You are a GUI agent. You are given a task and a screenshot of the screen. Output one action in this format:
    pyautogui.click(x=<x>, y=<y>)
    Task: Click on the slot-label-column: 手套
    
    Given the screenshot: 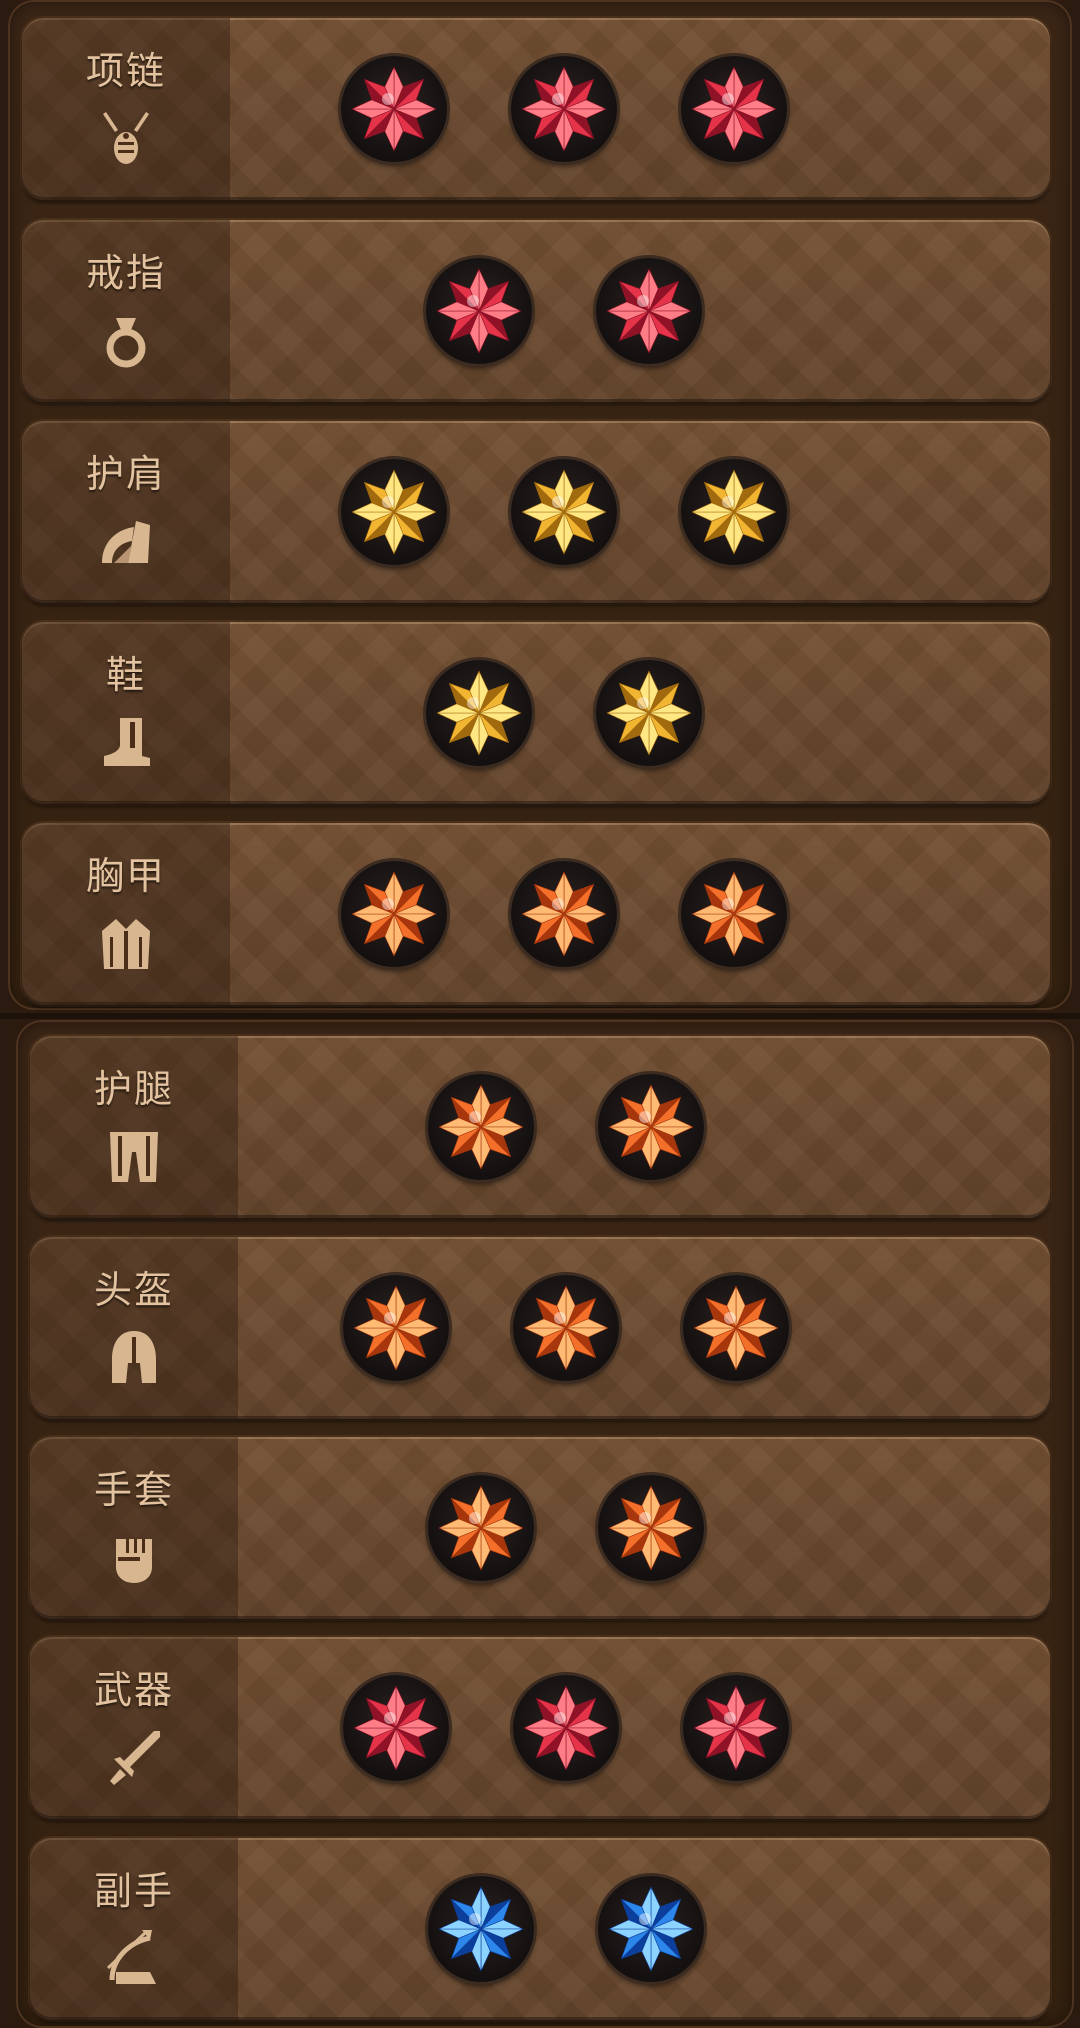 What is the action you would take?
    pyautogui.click(x=134, y=1528)
    